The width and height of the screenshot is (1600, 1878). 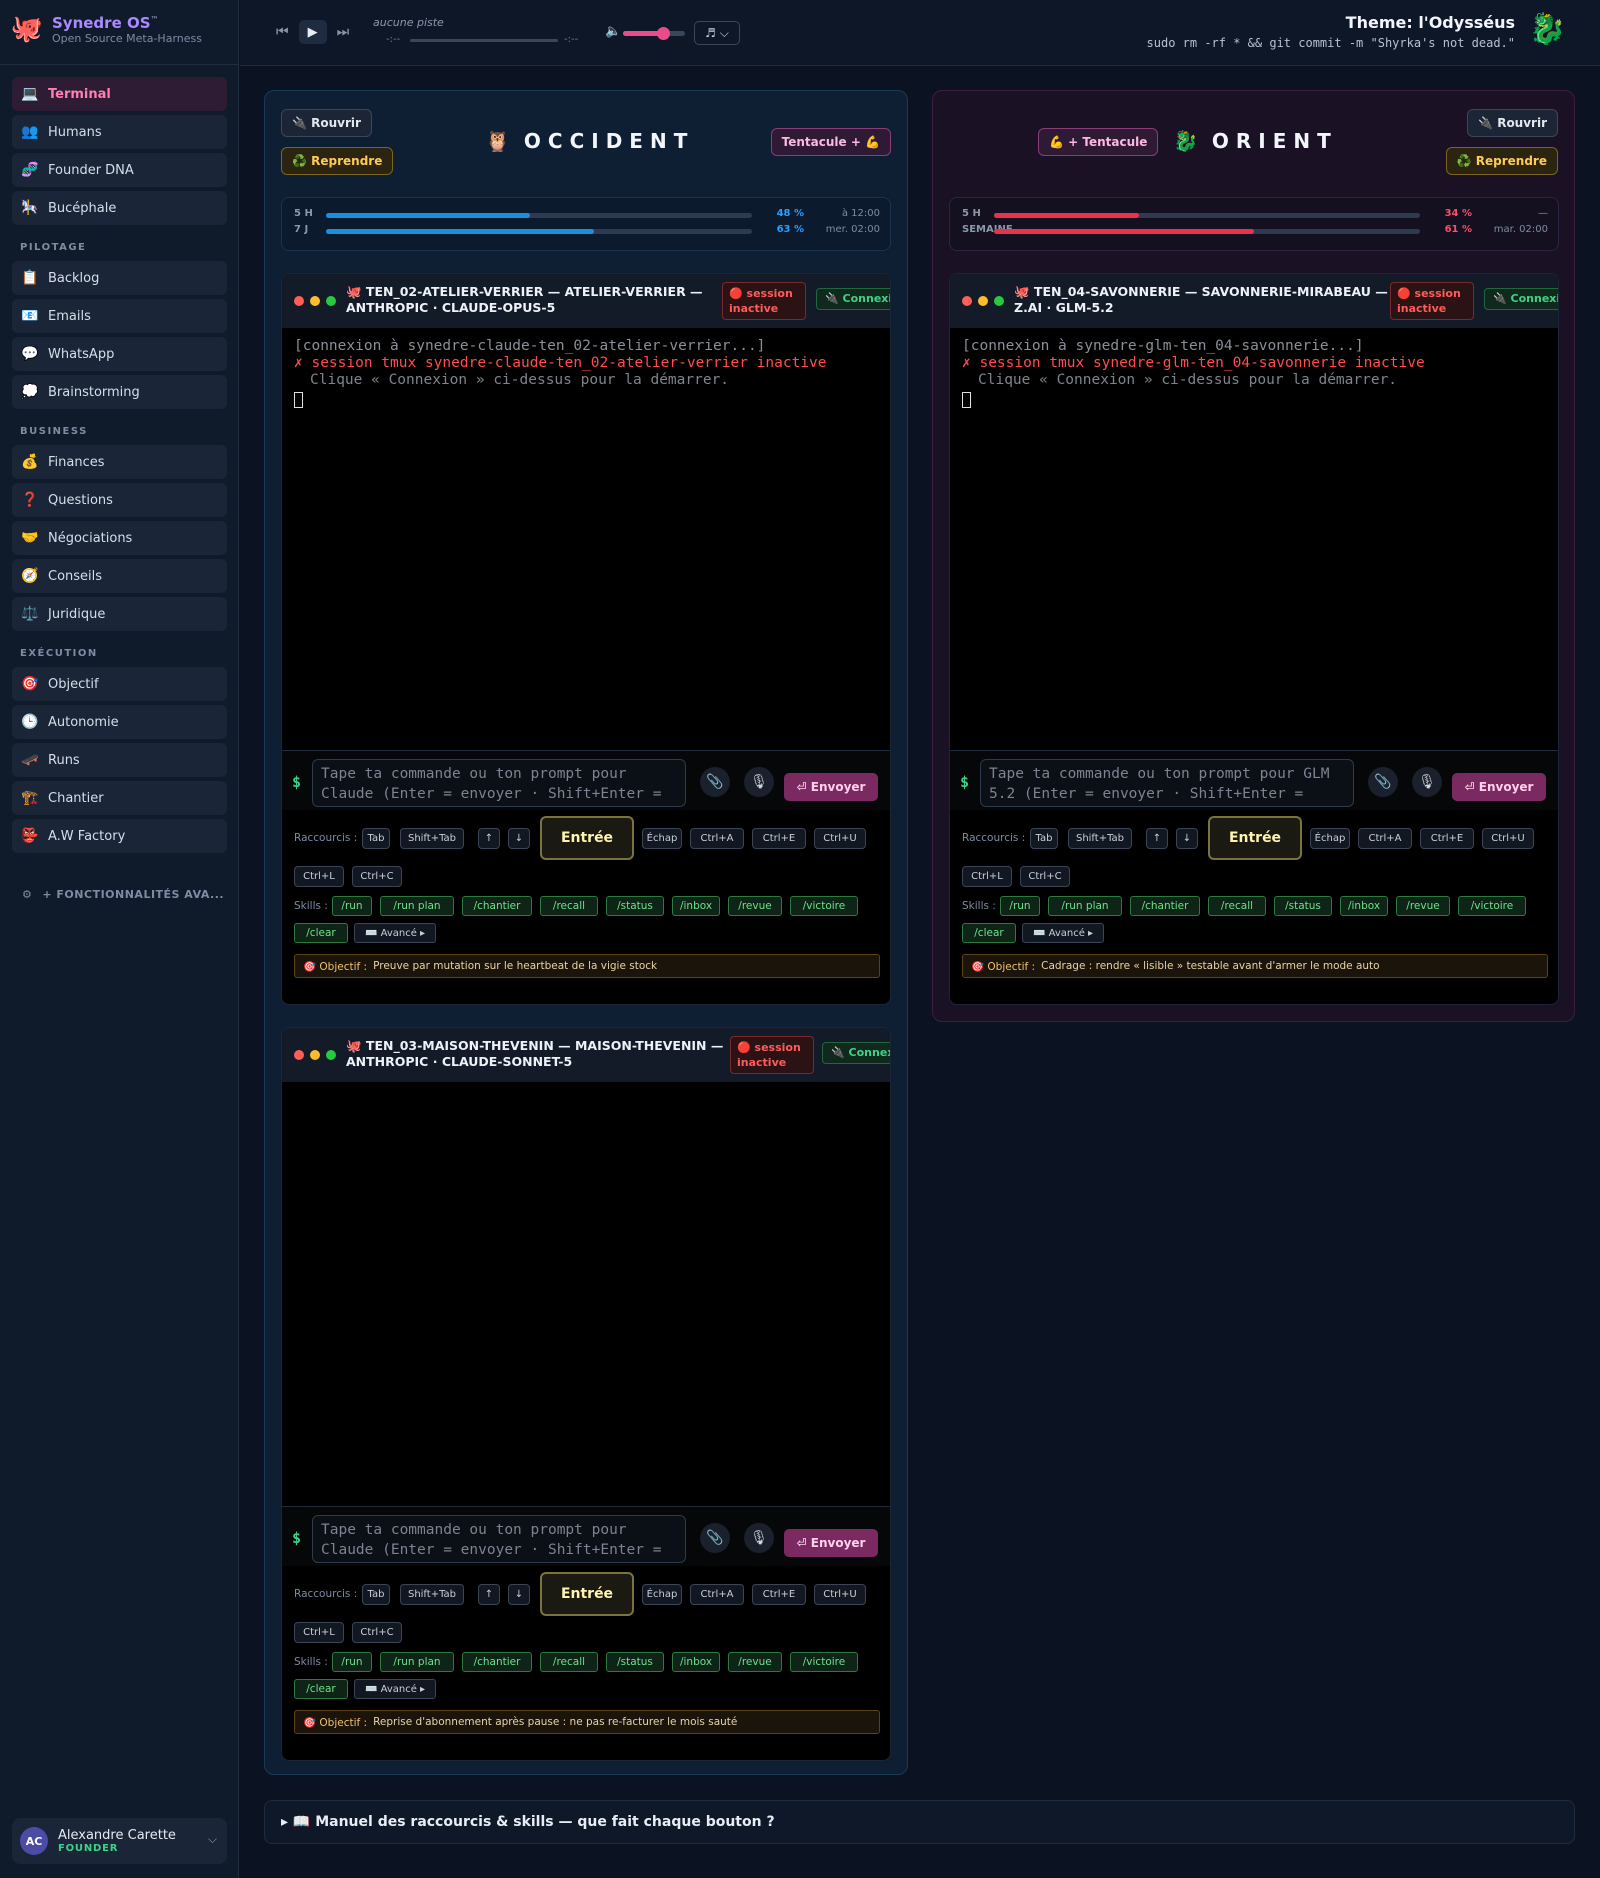 What do you see at coordinates (106, 29) in the screenshot?
I see `brand: 🐙 Synedre OS™ Open Source Meta-Harness` at bounding box center [106, 29].